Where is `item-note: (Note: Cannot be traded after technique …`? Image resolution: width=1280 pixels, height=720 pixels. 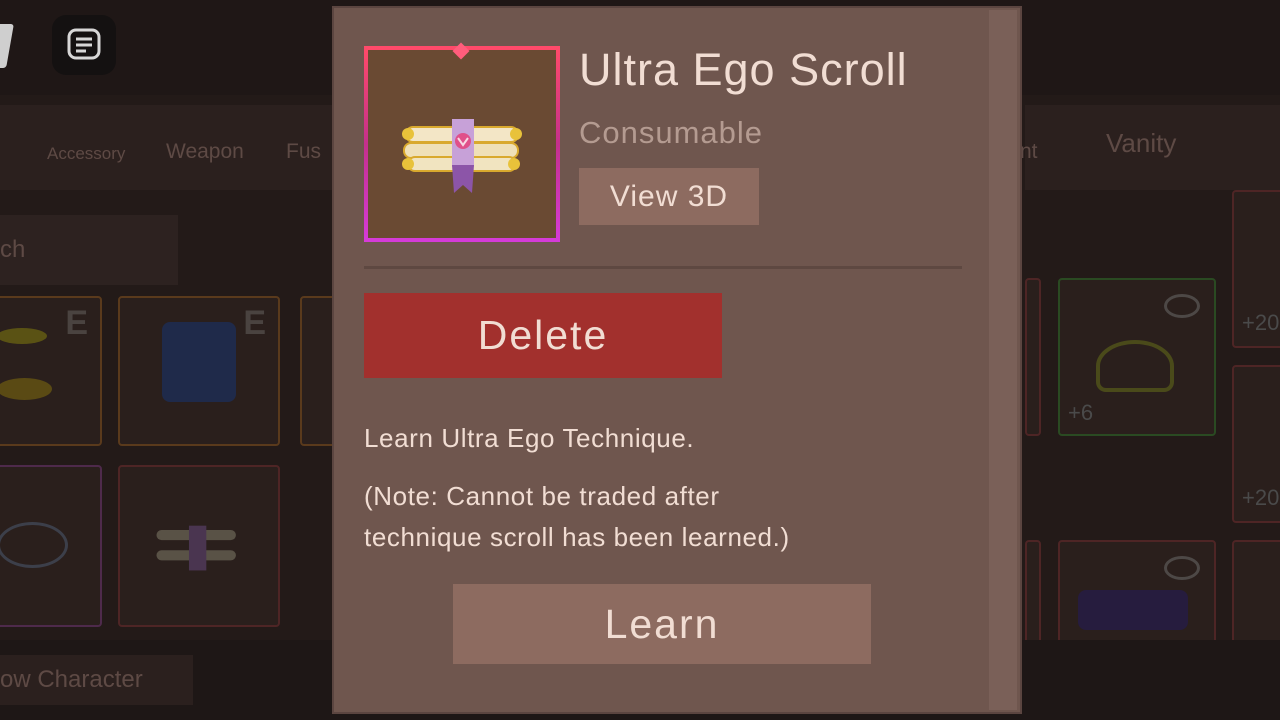
item-note: (Note: Cannot be traded after technique … is located at coordinates (664, 517).